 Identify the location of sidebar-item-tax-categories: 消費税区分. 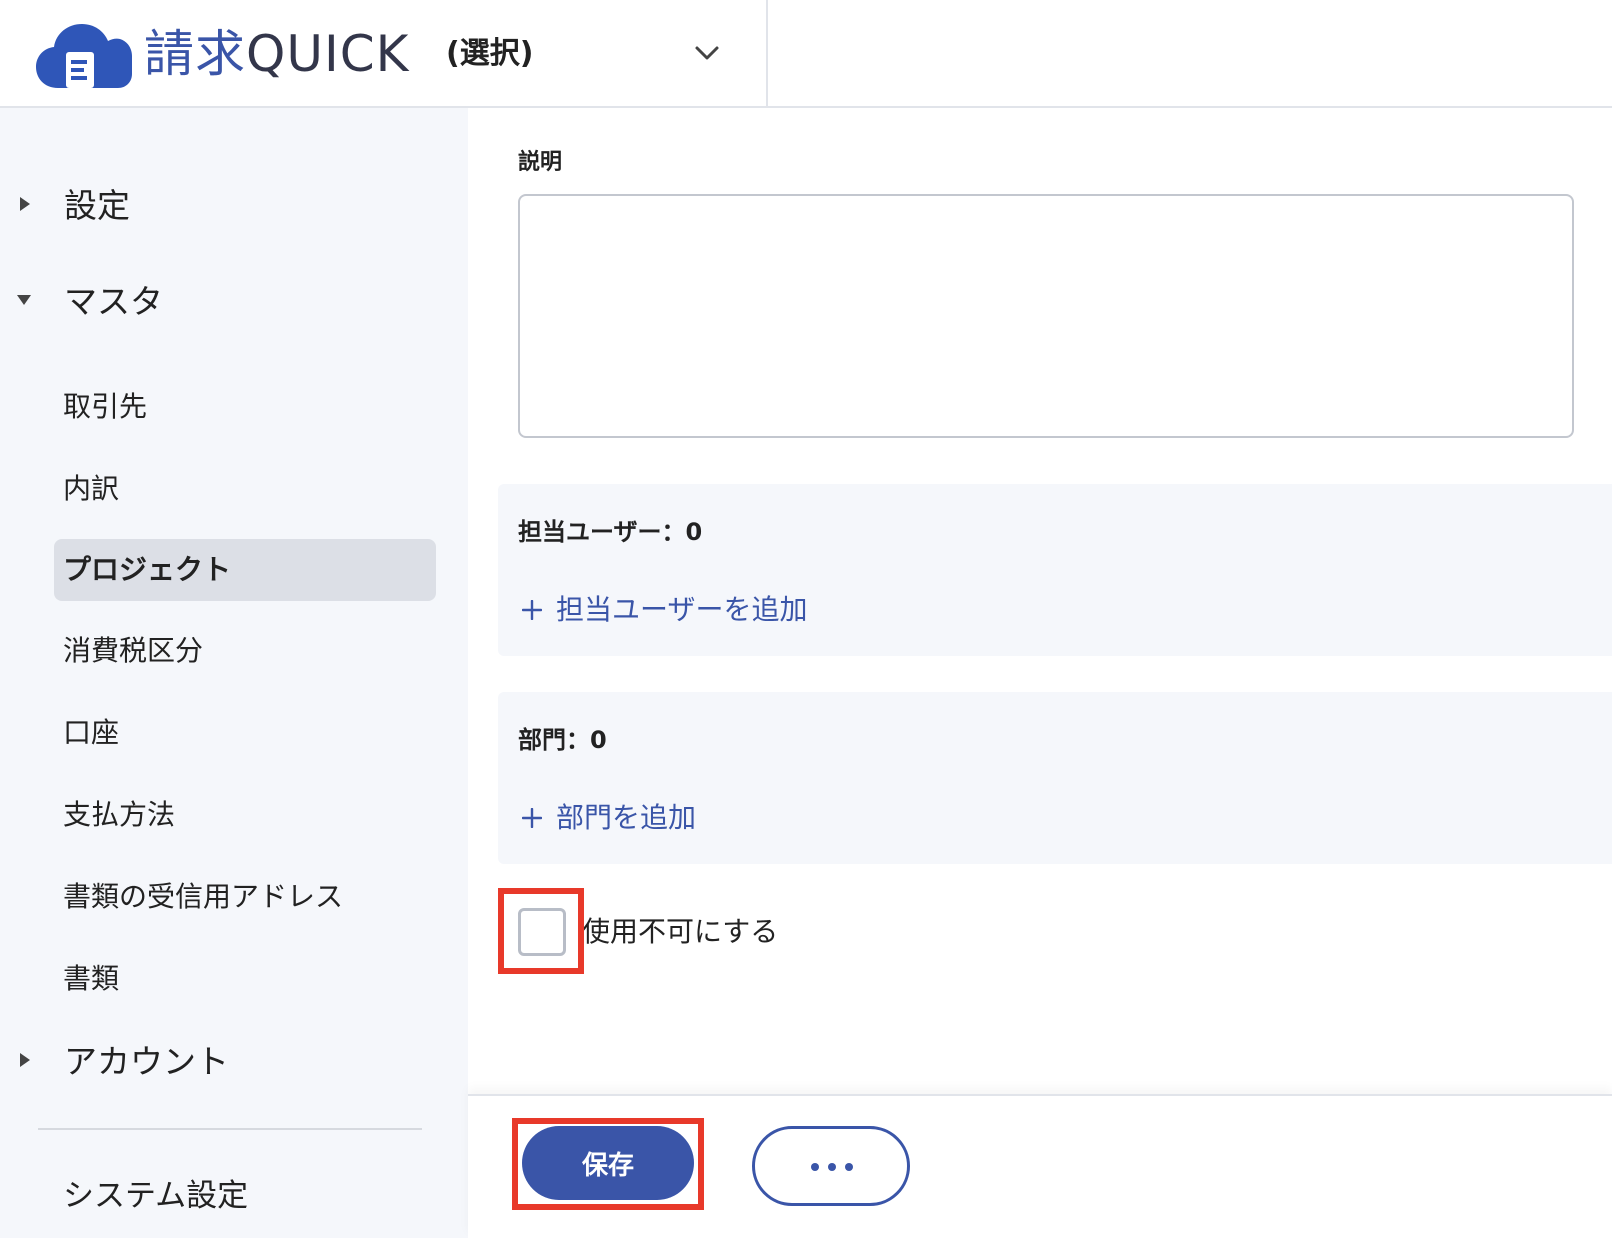
(245, 651).